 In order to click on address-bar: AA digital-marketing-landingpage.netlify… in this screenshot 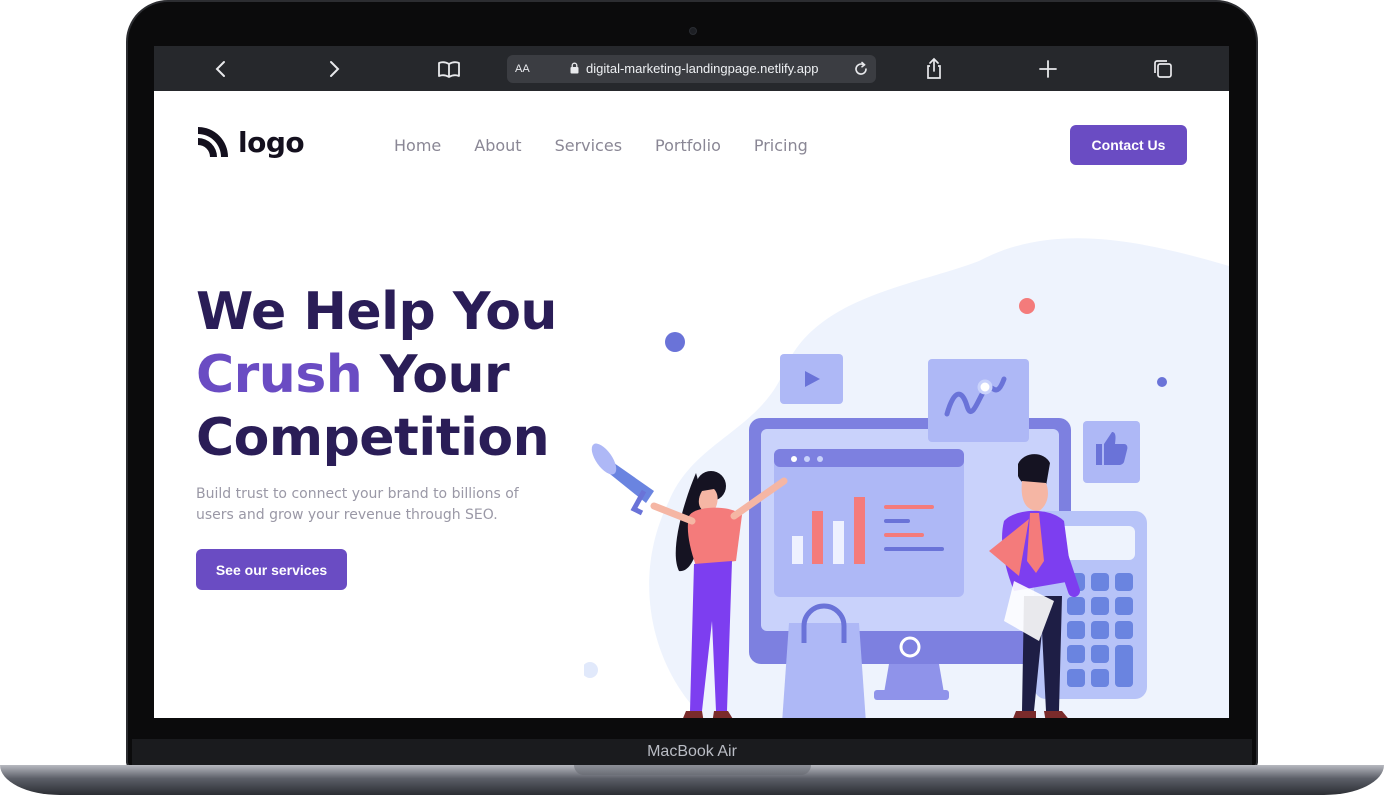, I will do `click(691, 69)`.